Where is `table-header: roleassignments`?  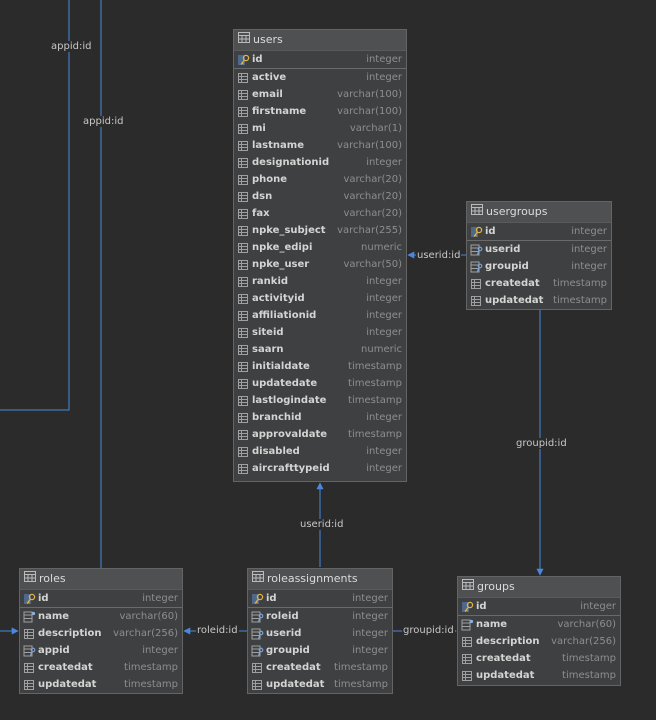 table-header: roleassignments is located at coordinates (320, 579).